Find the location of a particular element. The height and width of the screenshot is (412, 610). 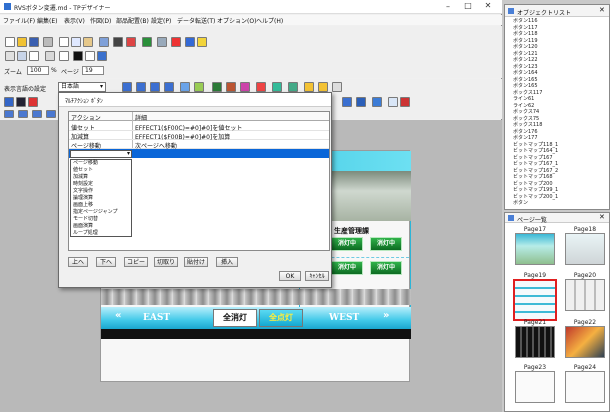

insert-button: 挿入 is located at coordinates (227, 262).